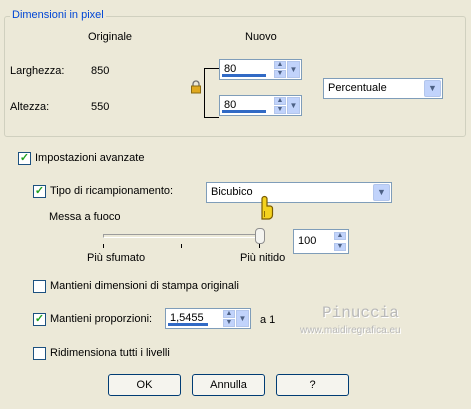  I want to click on unit-select-value: Percentuale, so click(357, 88).